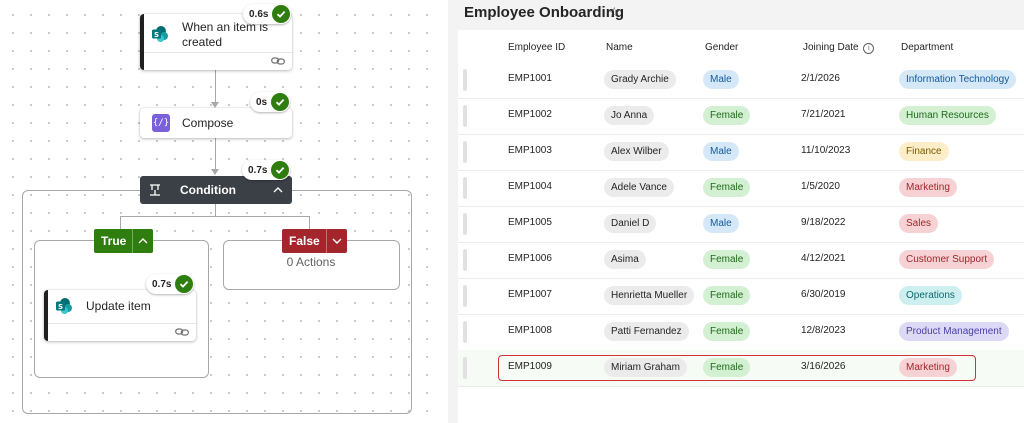 The width and height of the screenshot is (1024, 423). I want to click on employee-id-cell: EMP1001, so click(530, 78).